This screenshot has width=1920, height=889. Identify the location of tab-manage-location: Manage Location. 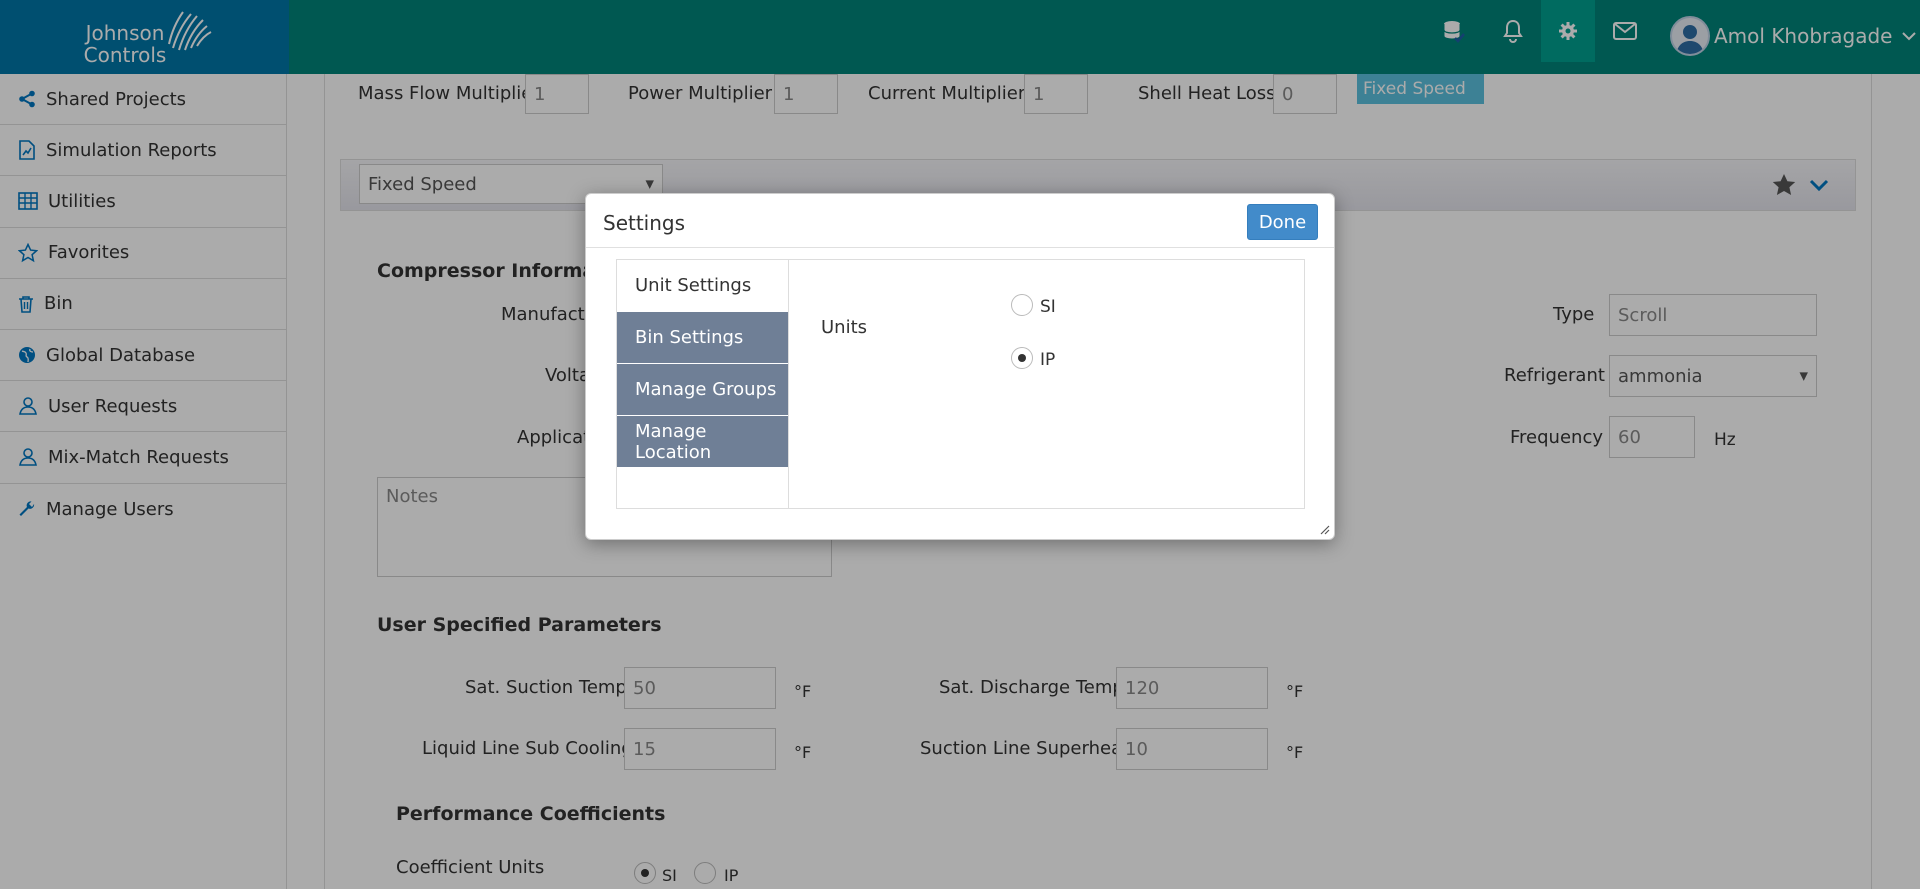
(702, 442).